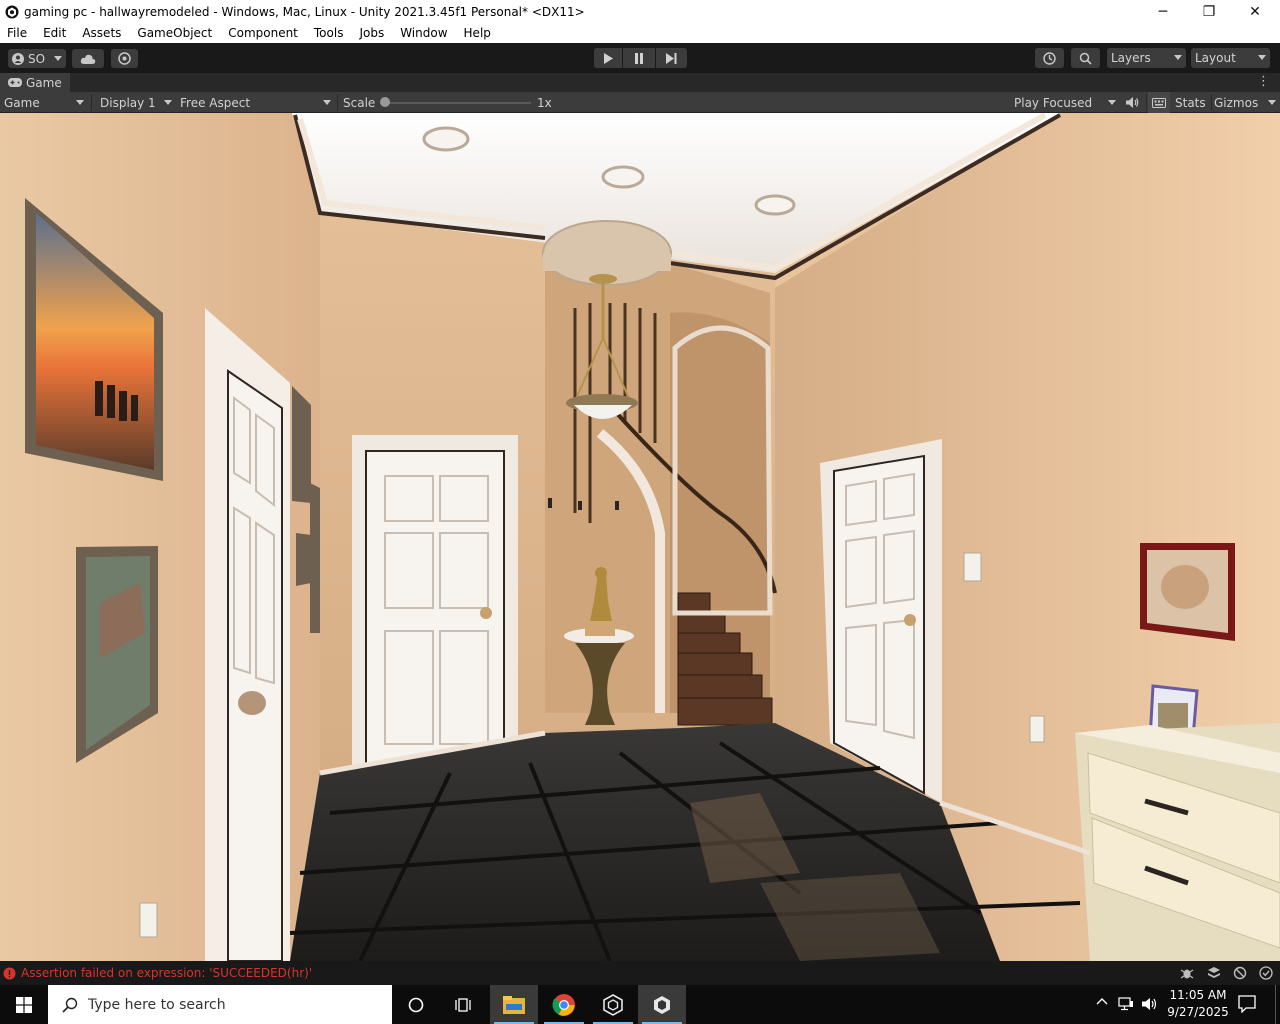  I want to click on play-icon, so click(608, 58).